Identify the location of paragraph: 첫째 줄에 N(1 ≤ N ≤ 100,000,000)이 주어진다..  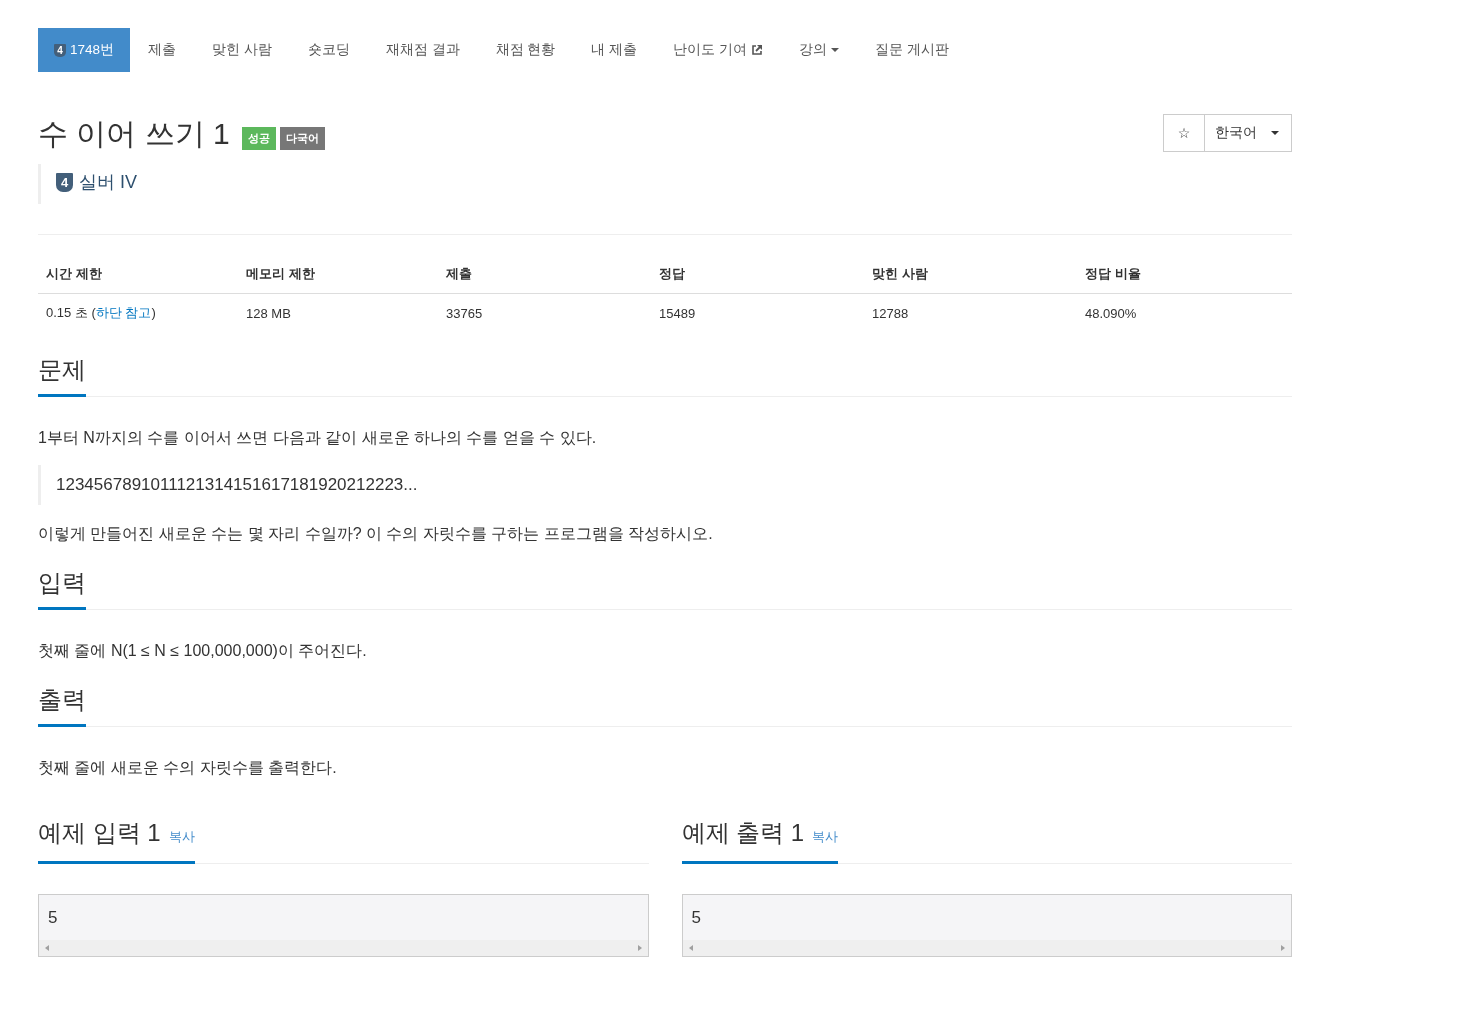
(203, 651).